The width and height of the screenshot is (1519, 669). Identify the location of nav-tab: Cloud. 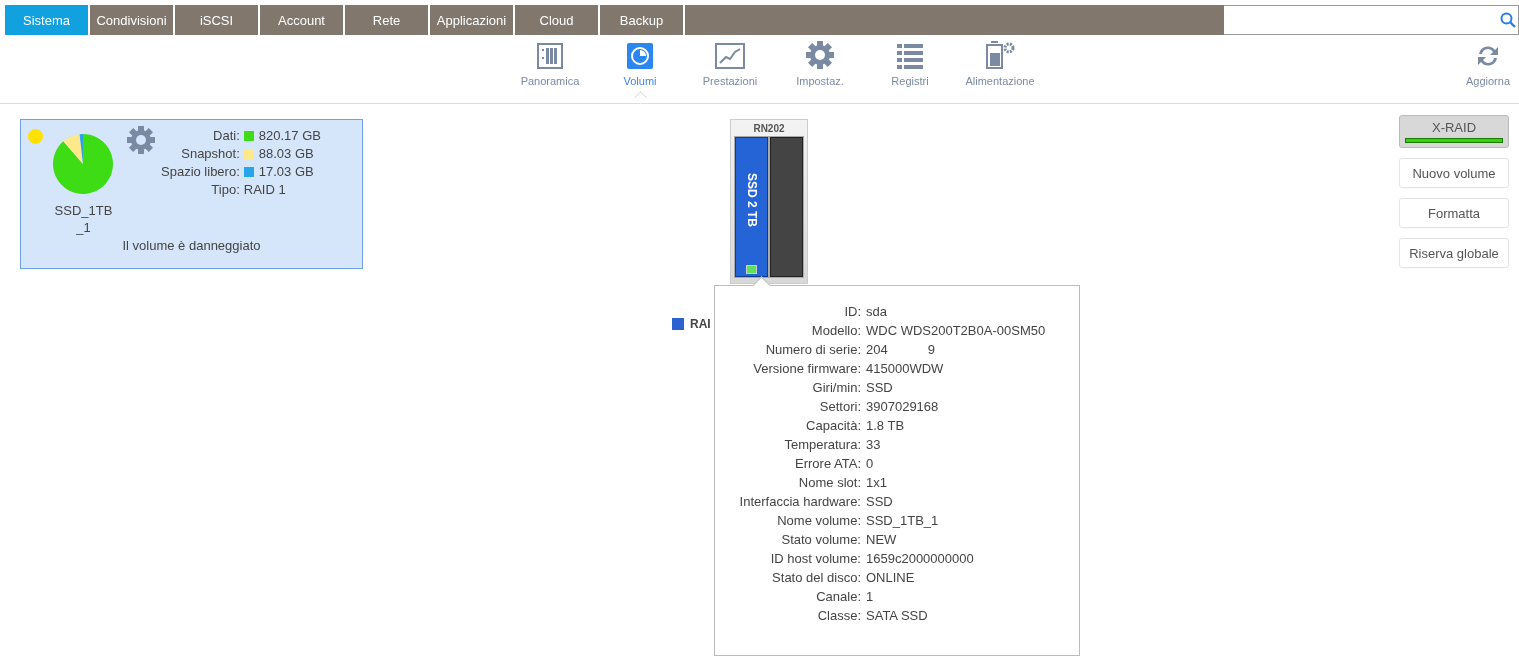
(557, 20).